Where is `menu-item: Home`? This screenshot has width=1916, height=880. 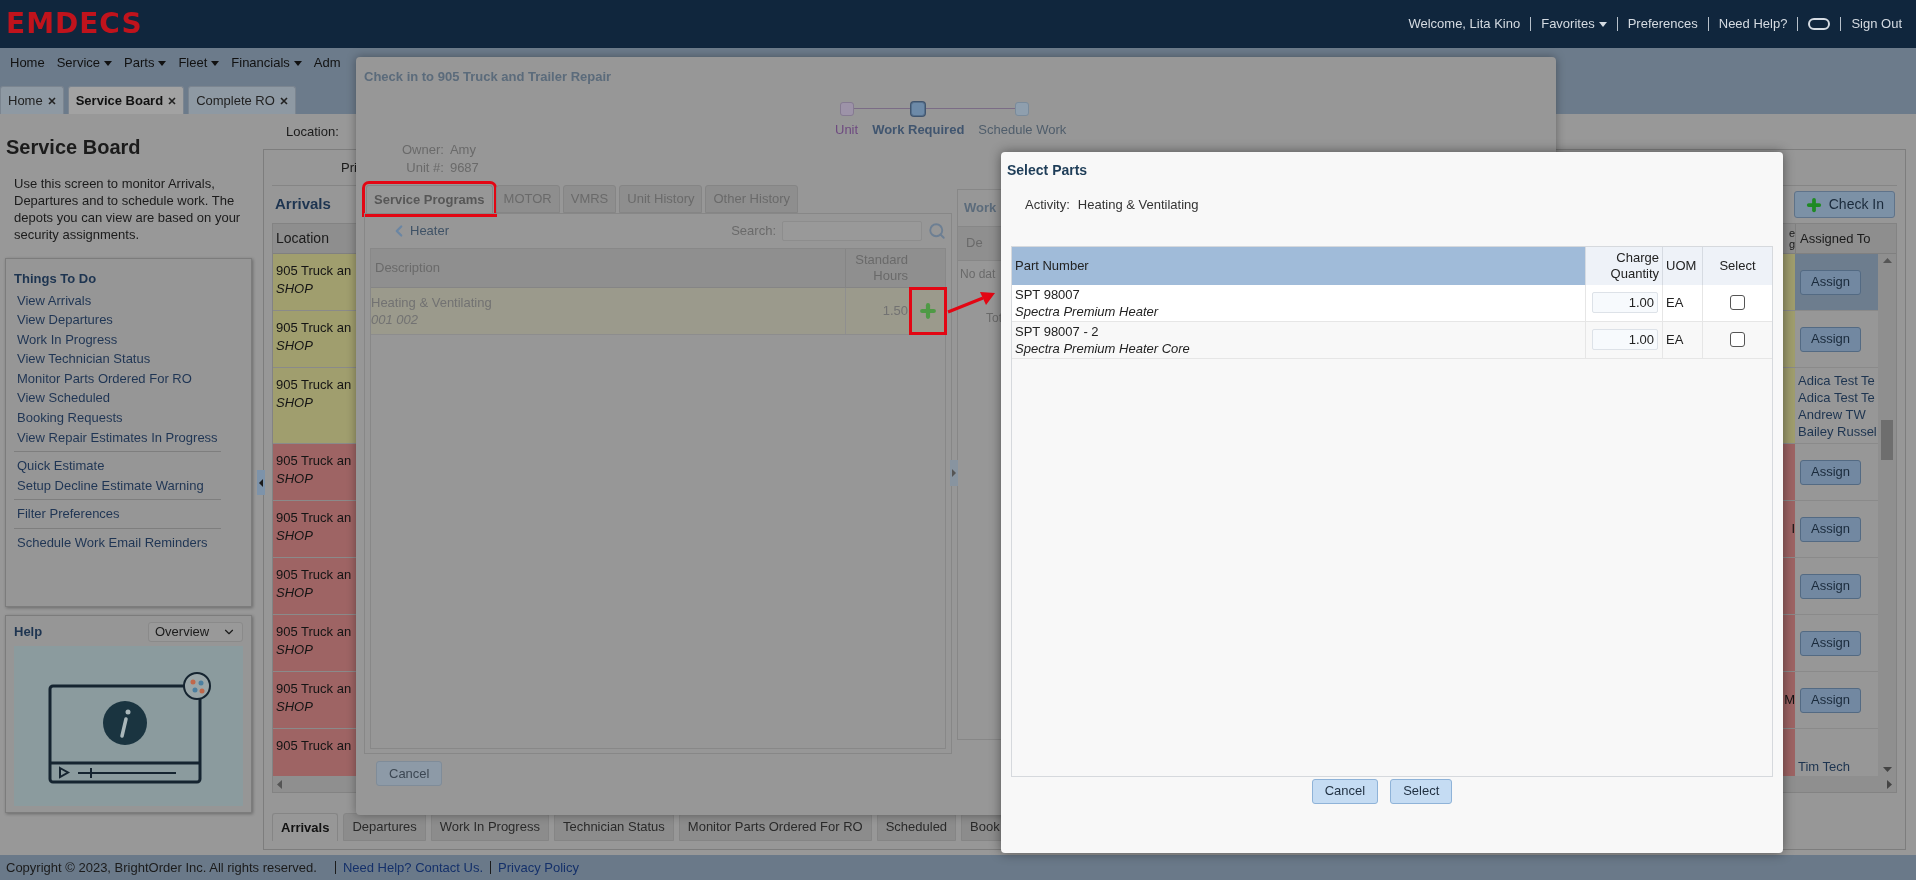
menu-item: Home is located at coordinates (27, 63).